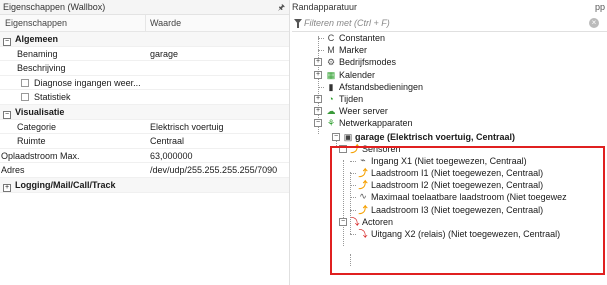  I want to click on tree-item-constanten: C Constanten, so click(449, 38).